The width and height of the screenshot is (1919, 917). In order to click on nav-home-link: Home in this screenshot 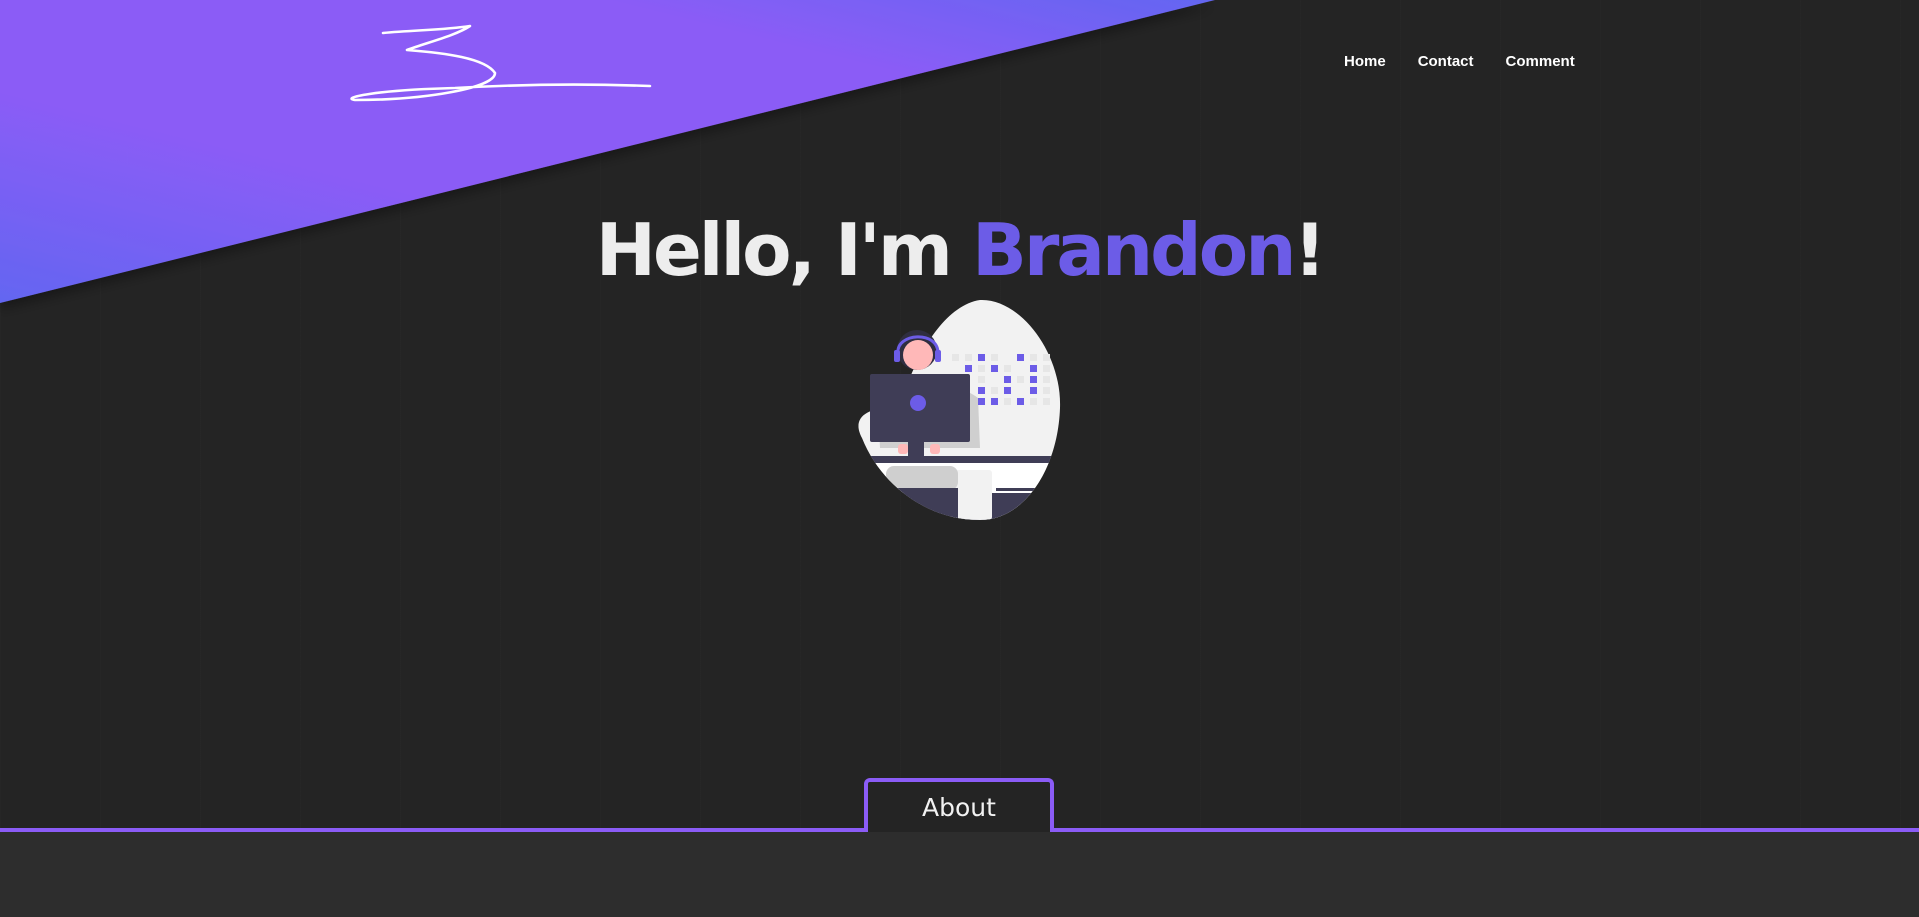, I will do `click(1365, 61)`.